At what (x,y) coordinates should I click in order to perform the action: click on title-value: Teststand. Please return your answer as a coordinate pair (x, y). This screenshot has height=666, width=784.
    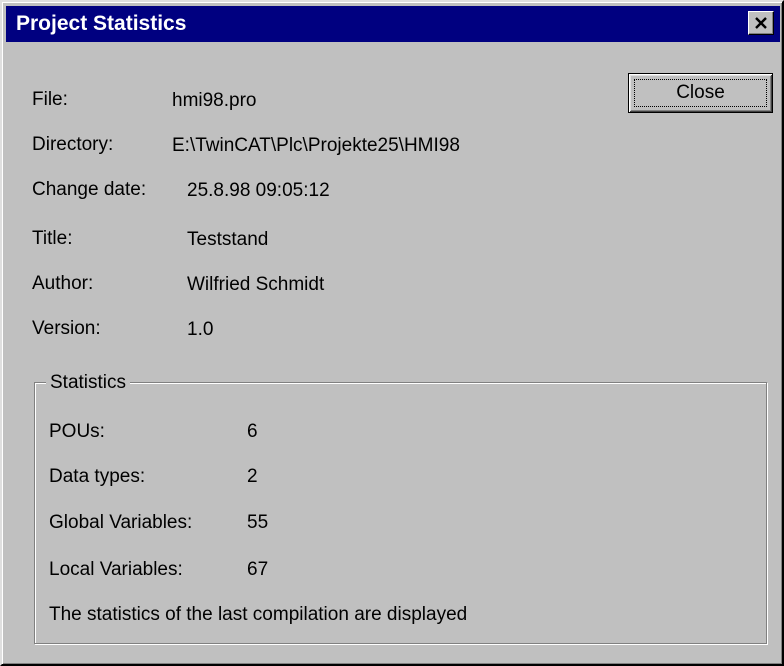
    Looking at the image, I should click on (228, 239).